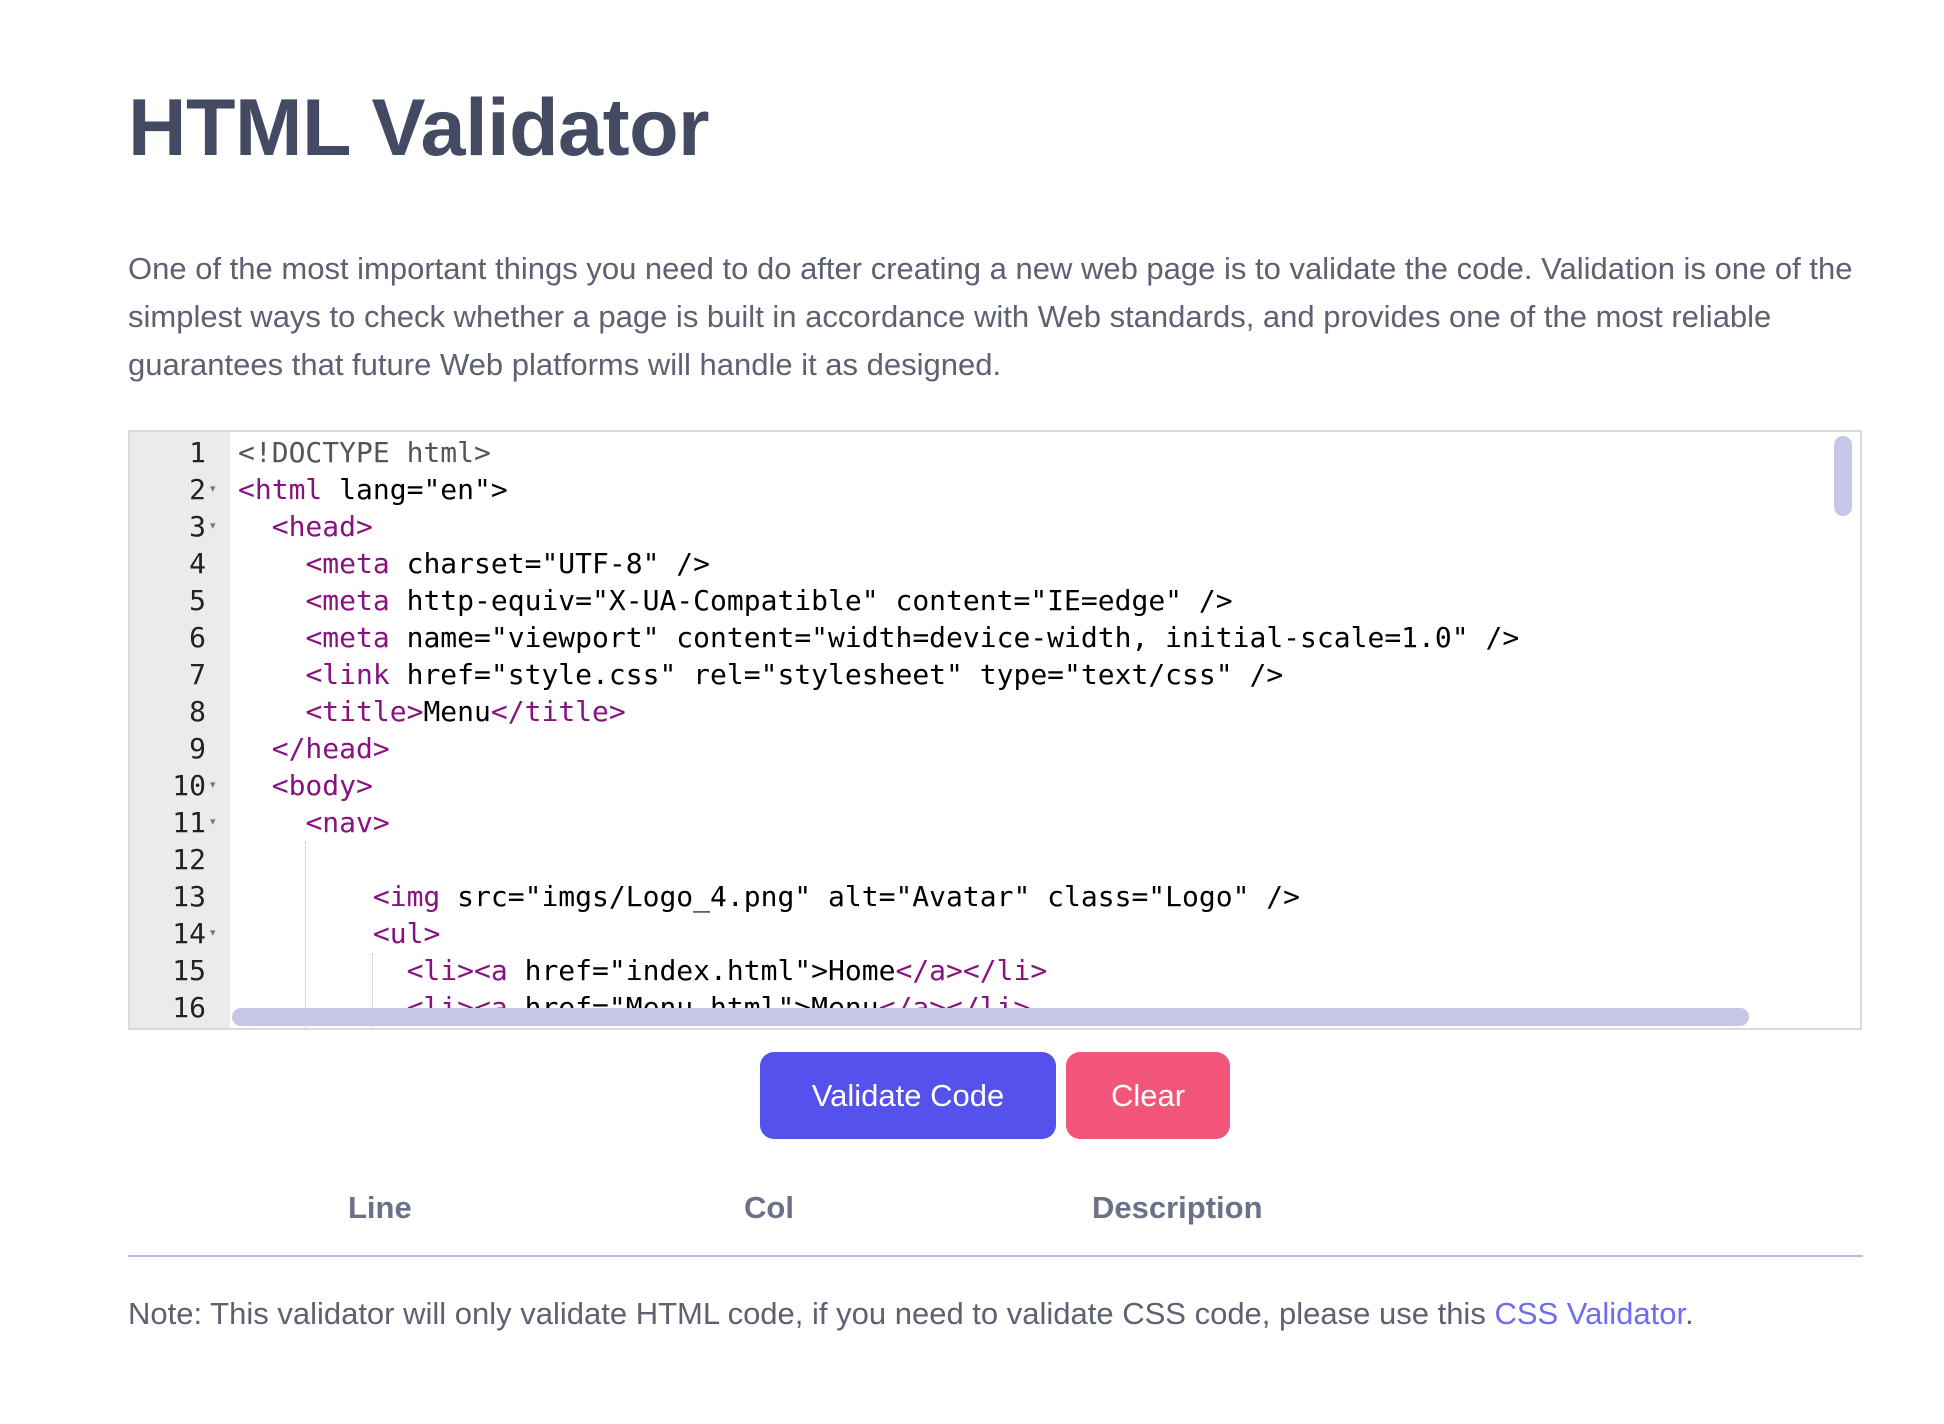  Describe the element at coordinates (364, 452) in the screenshot. I see `code-line: <!DOCTYPE html>` at that location.